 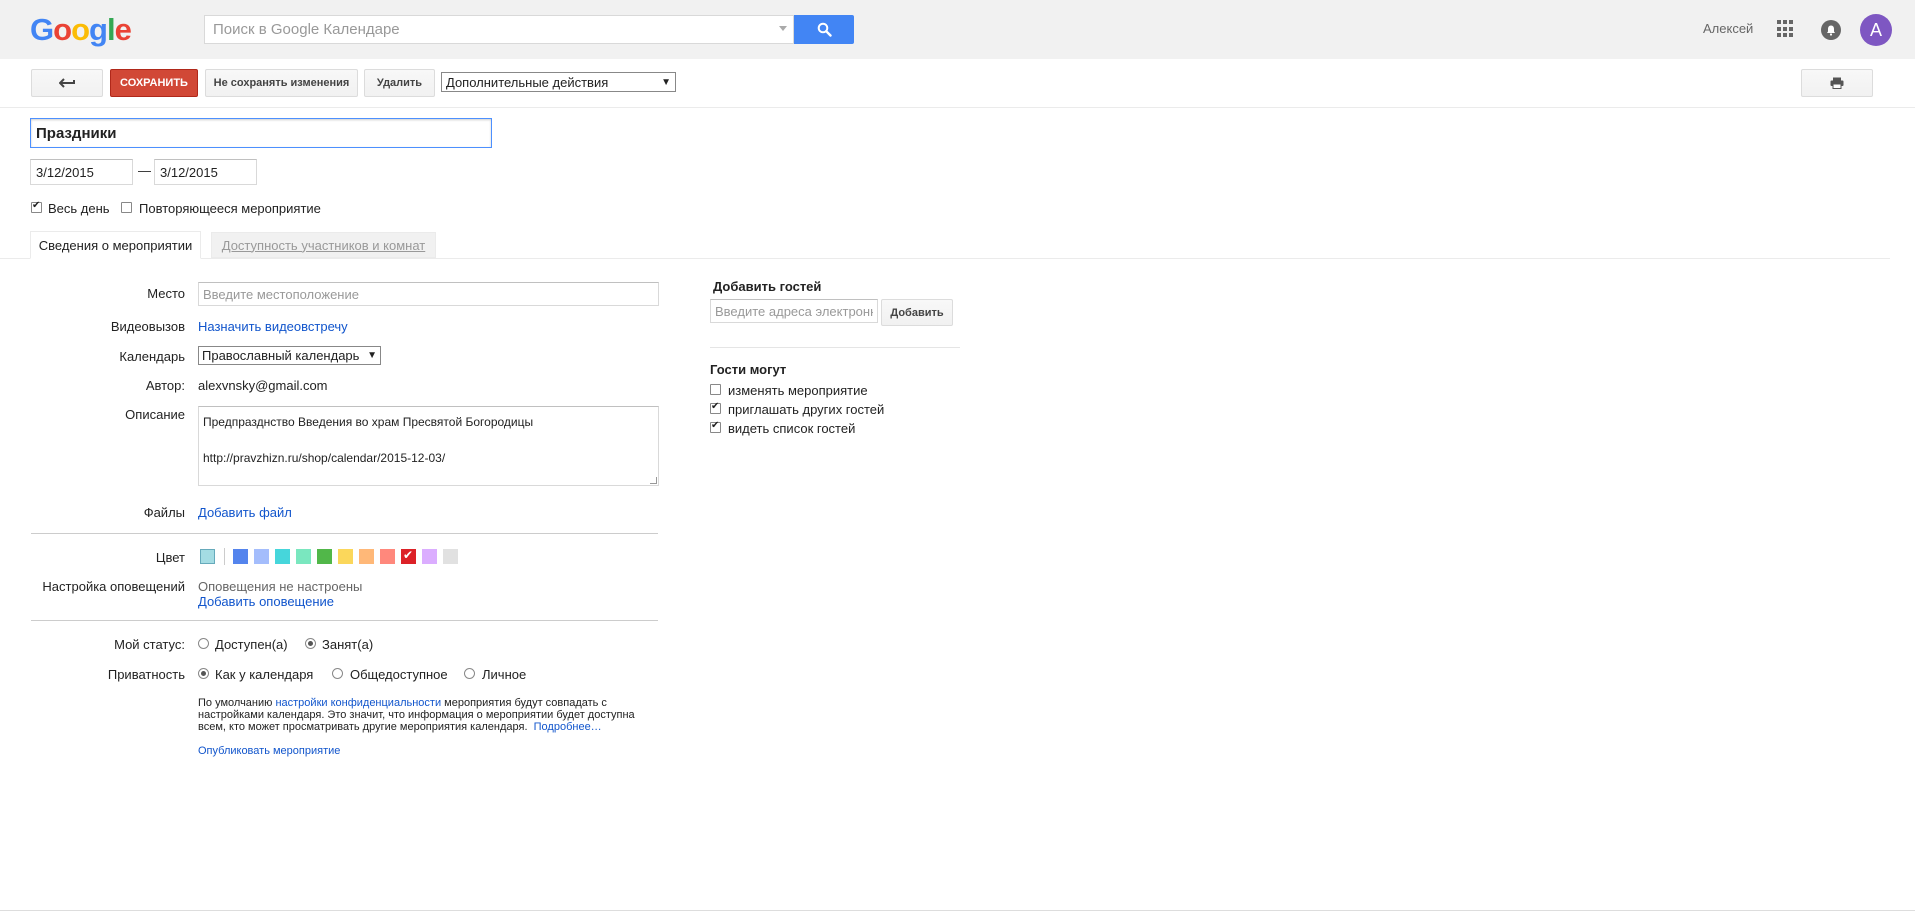 What do you see at coordinates (123, 29) in the screenshot?
I see `logo-letter: e` at bounding box center [123, 29].